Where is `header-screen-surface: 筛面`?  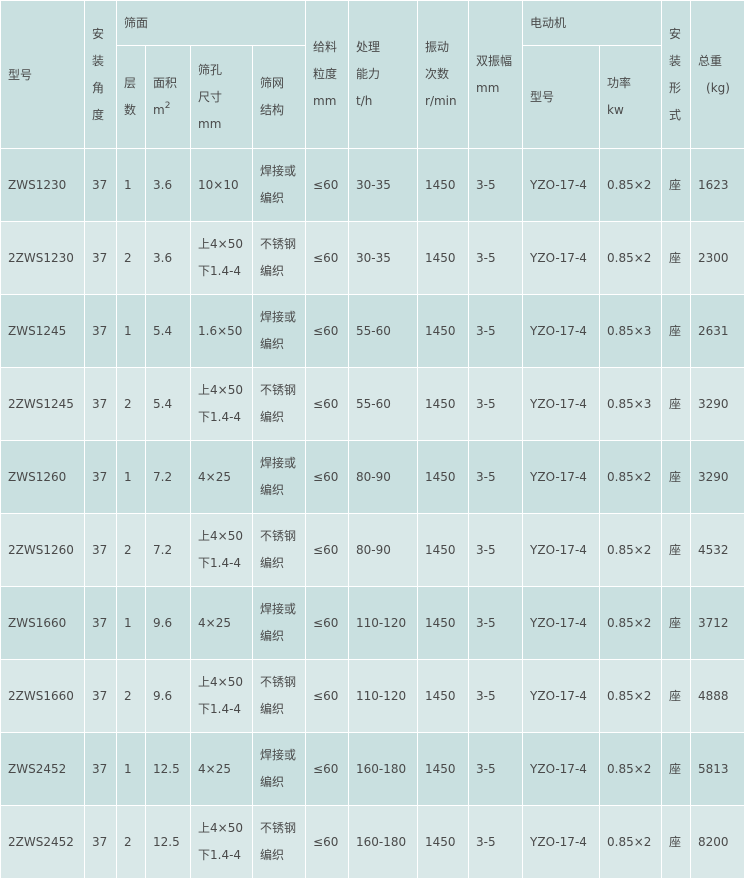
header-screen-surface: 筛面 is located at coordinates (211, 23).